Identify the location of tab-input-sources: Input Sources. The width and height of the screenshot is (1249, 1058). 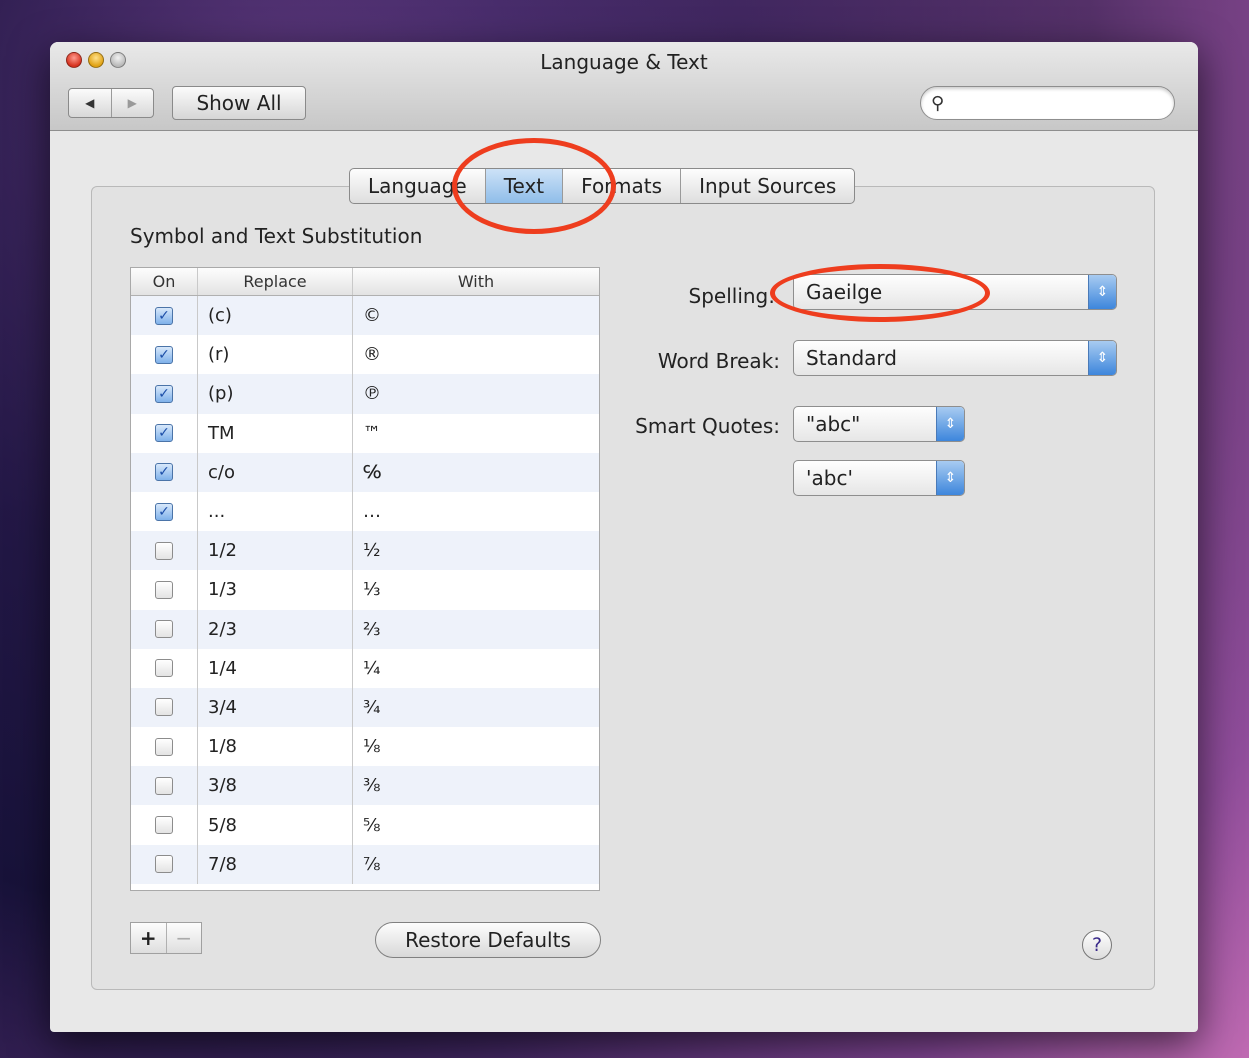
(767, 186).